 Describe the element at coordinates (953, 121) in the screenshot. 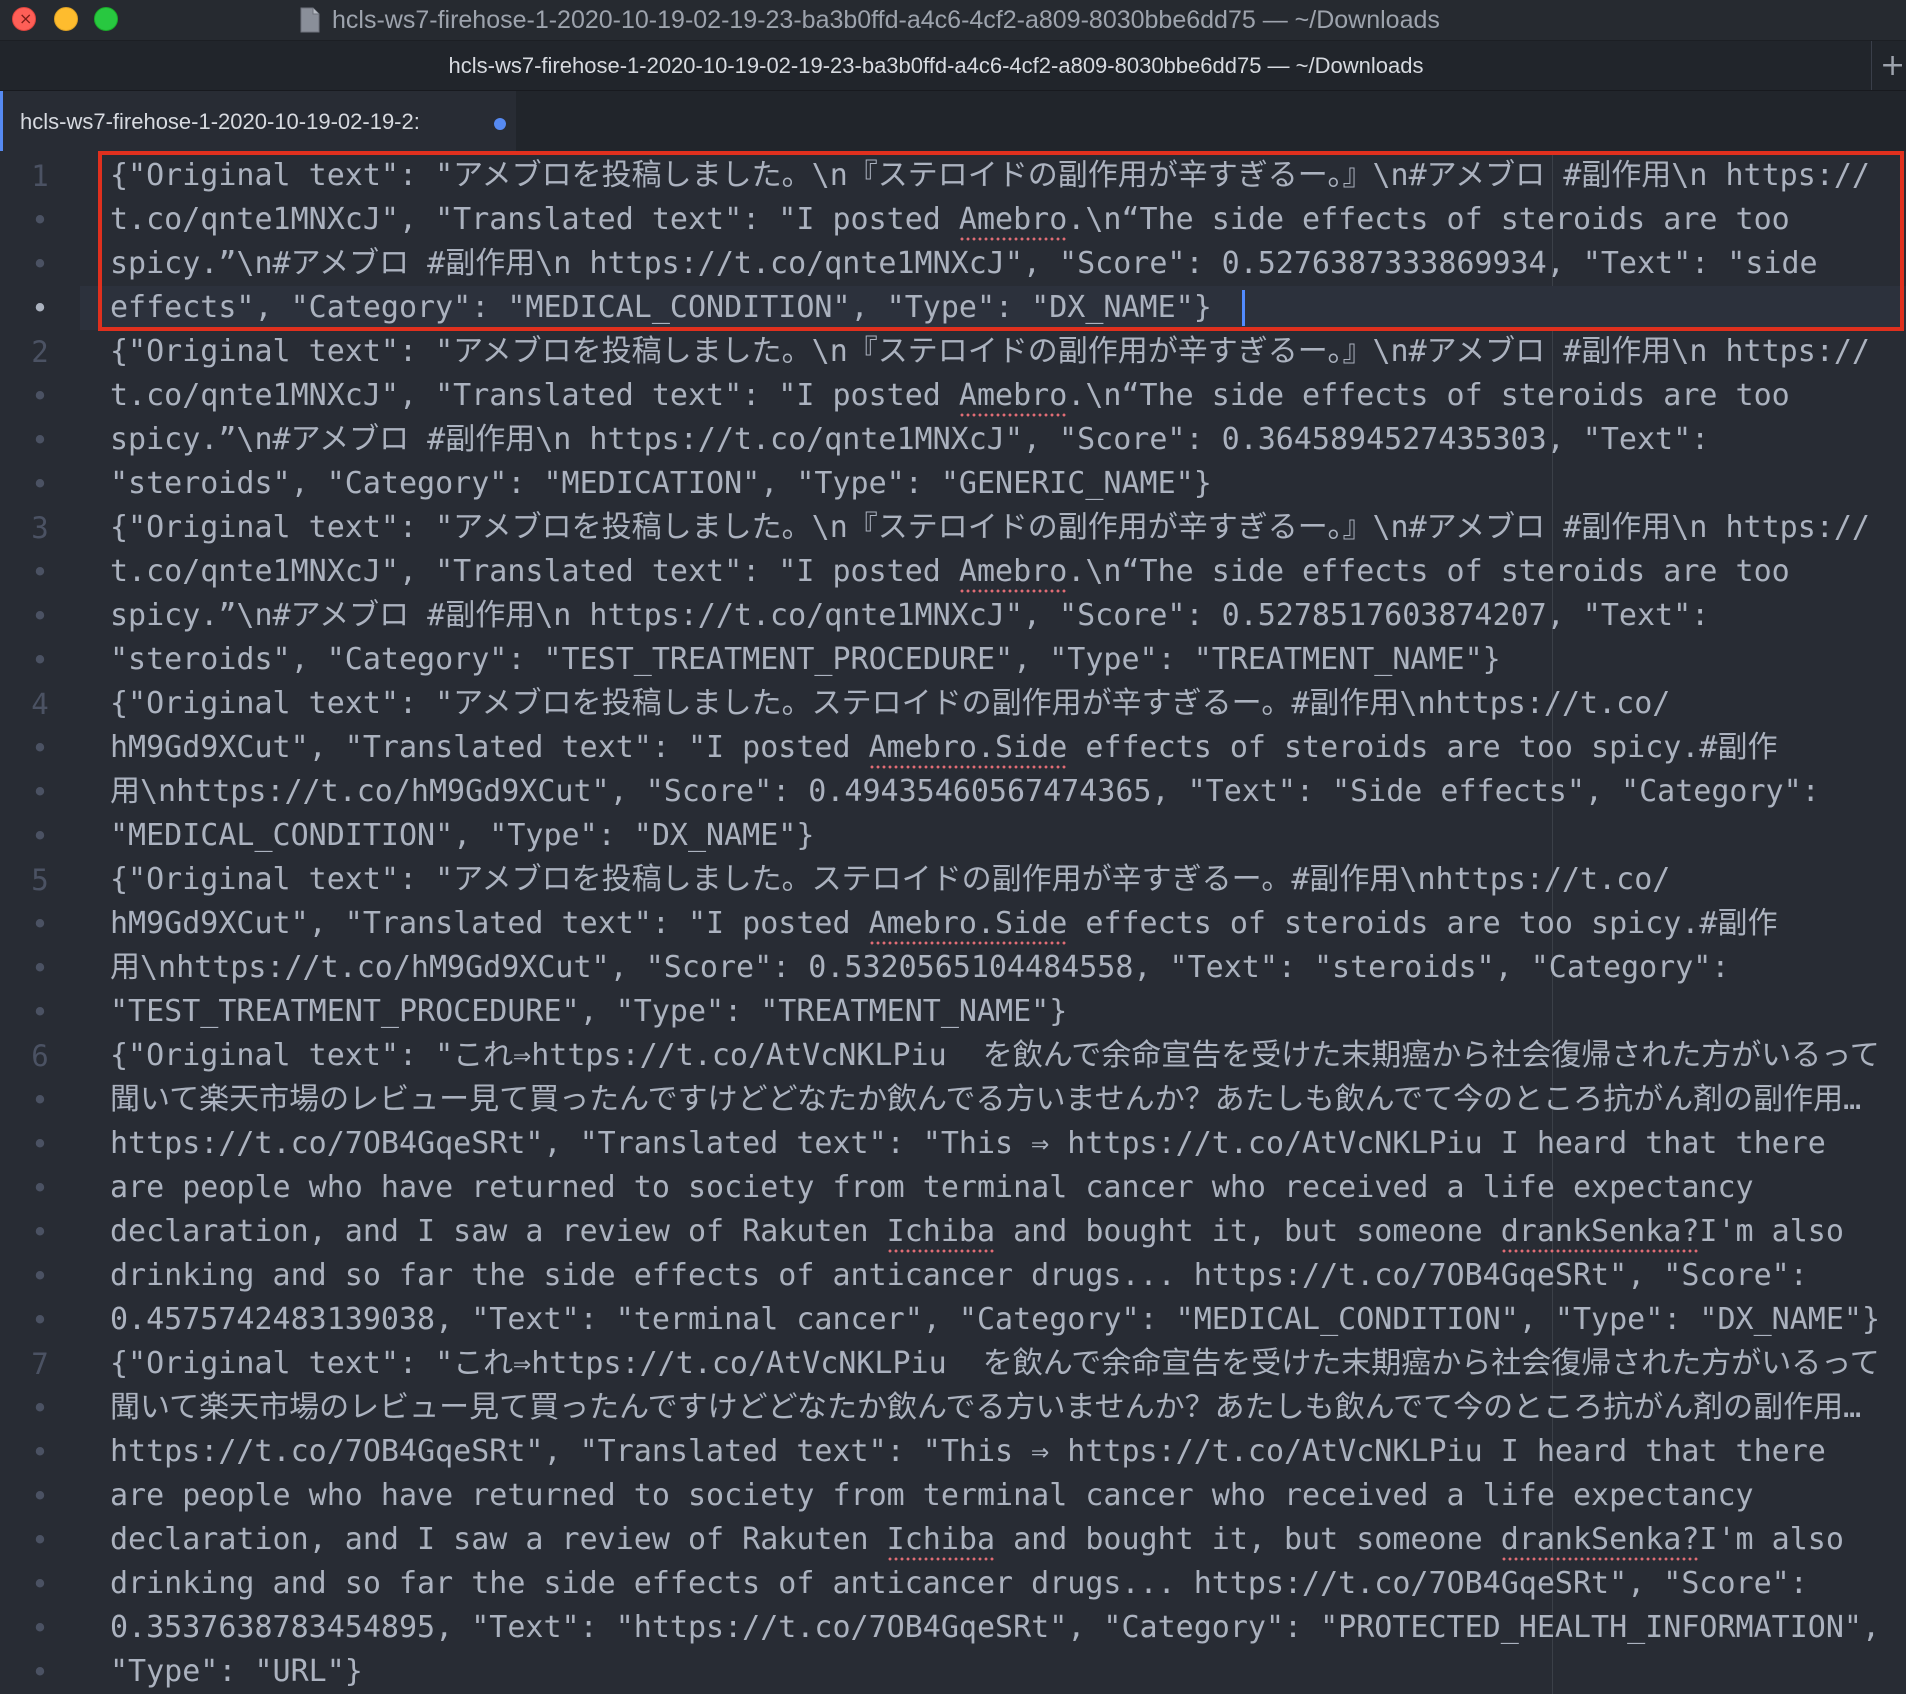

I see `tab-bar: hcls-ws7-firehose-1-2020-10-19-02-19-2:` at that location.